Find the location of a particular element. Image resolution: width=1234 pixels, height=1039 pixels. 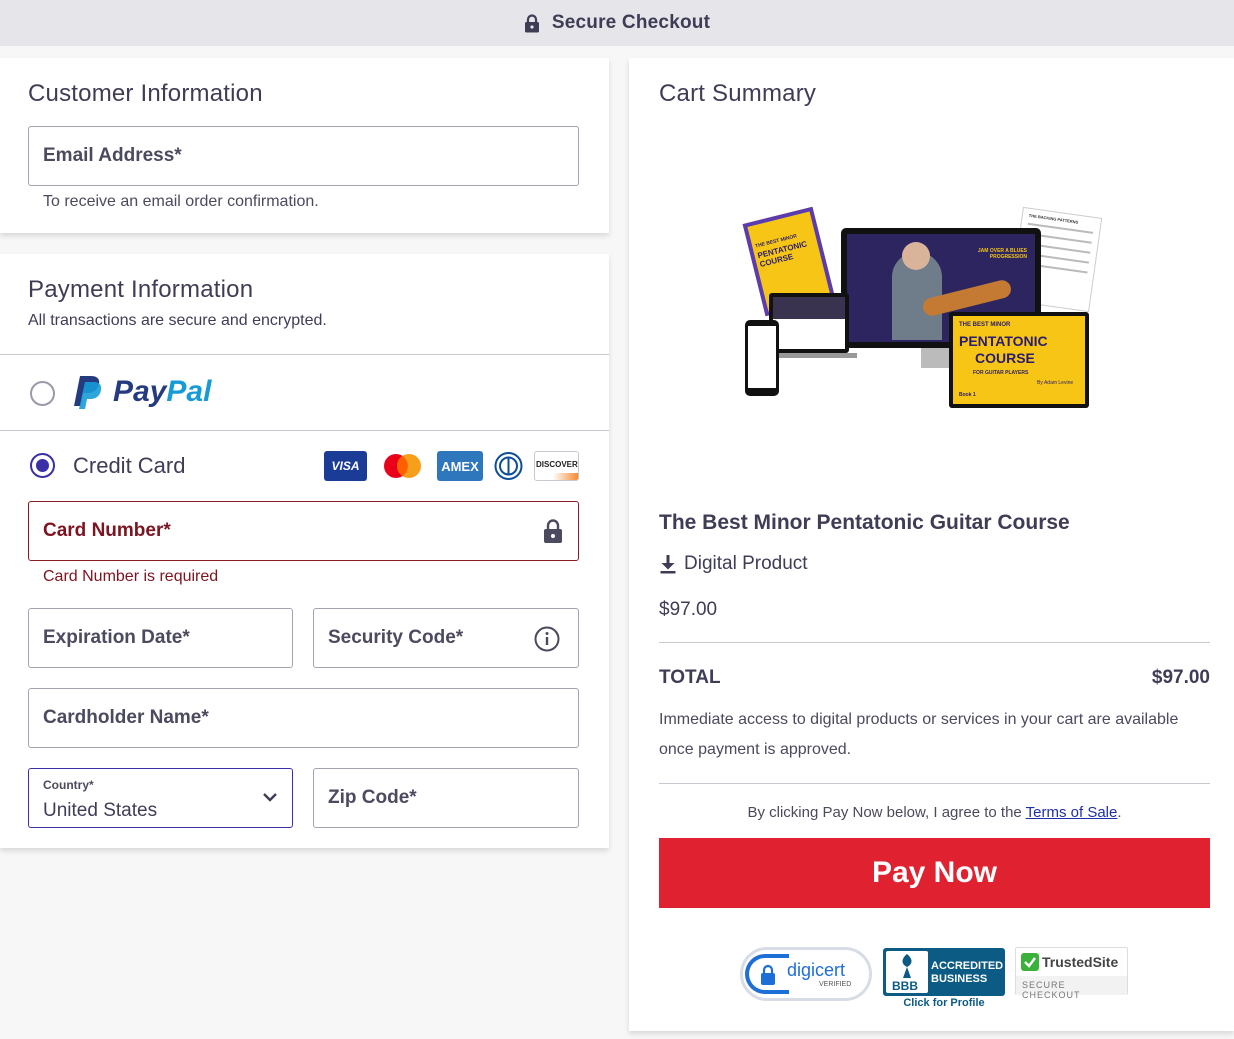

total-label: TOTAL is located at coordinates (690, 677).